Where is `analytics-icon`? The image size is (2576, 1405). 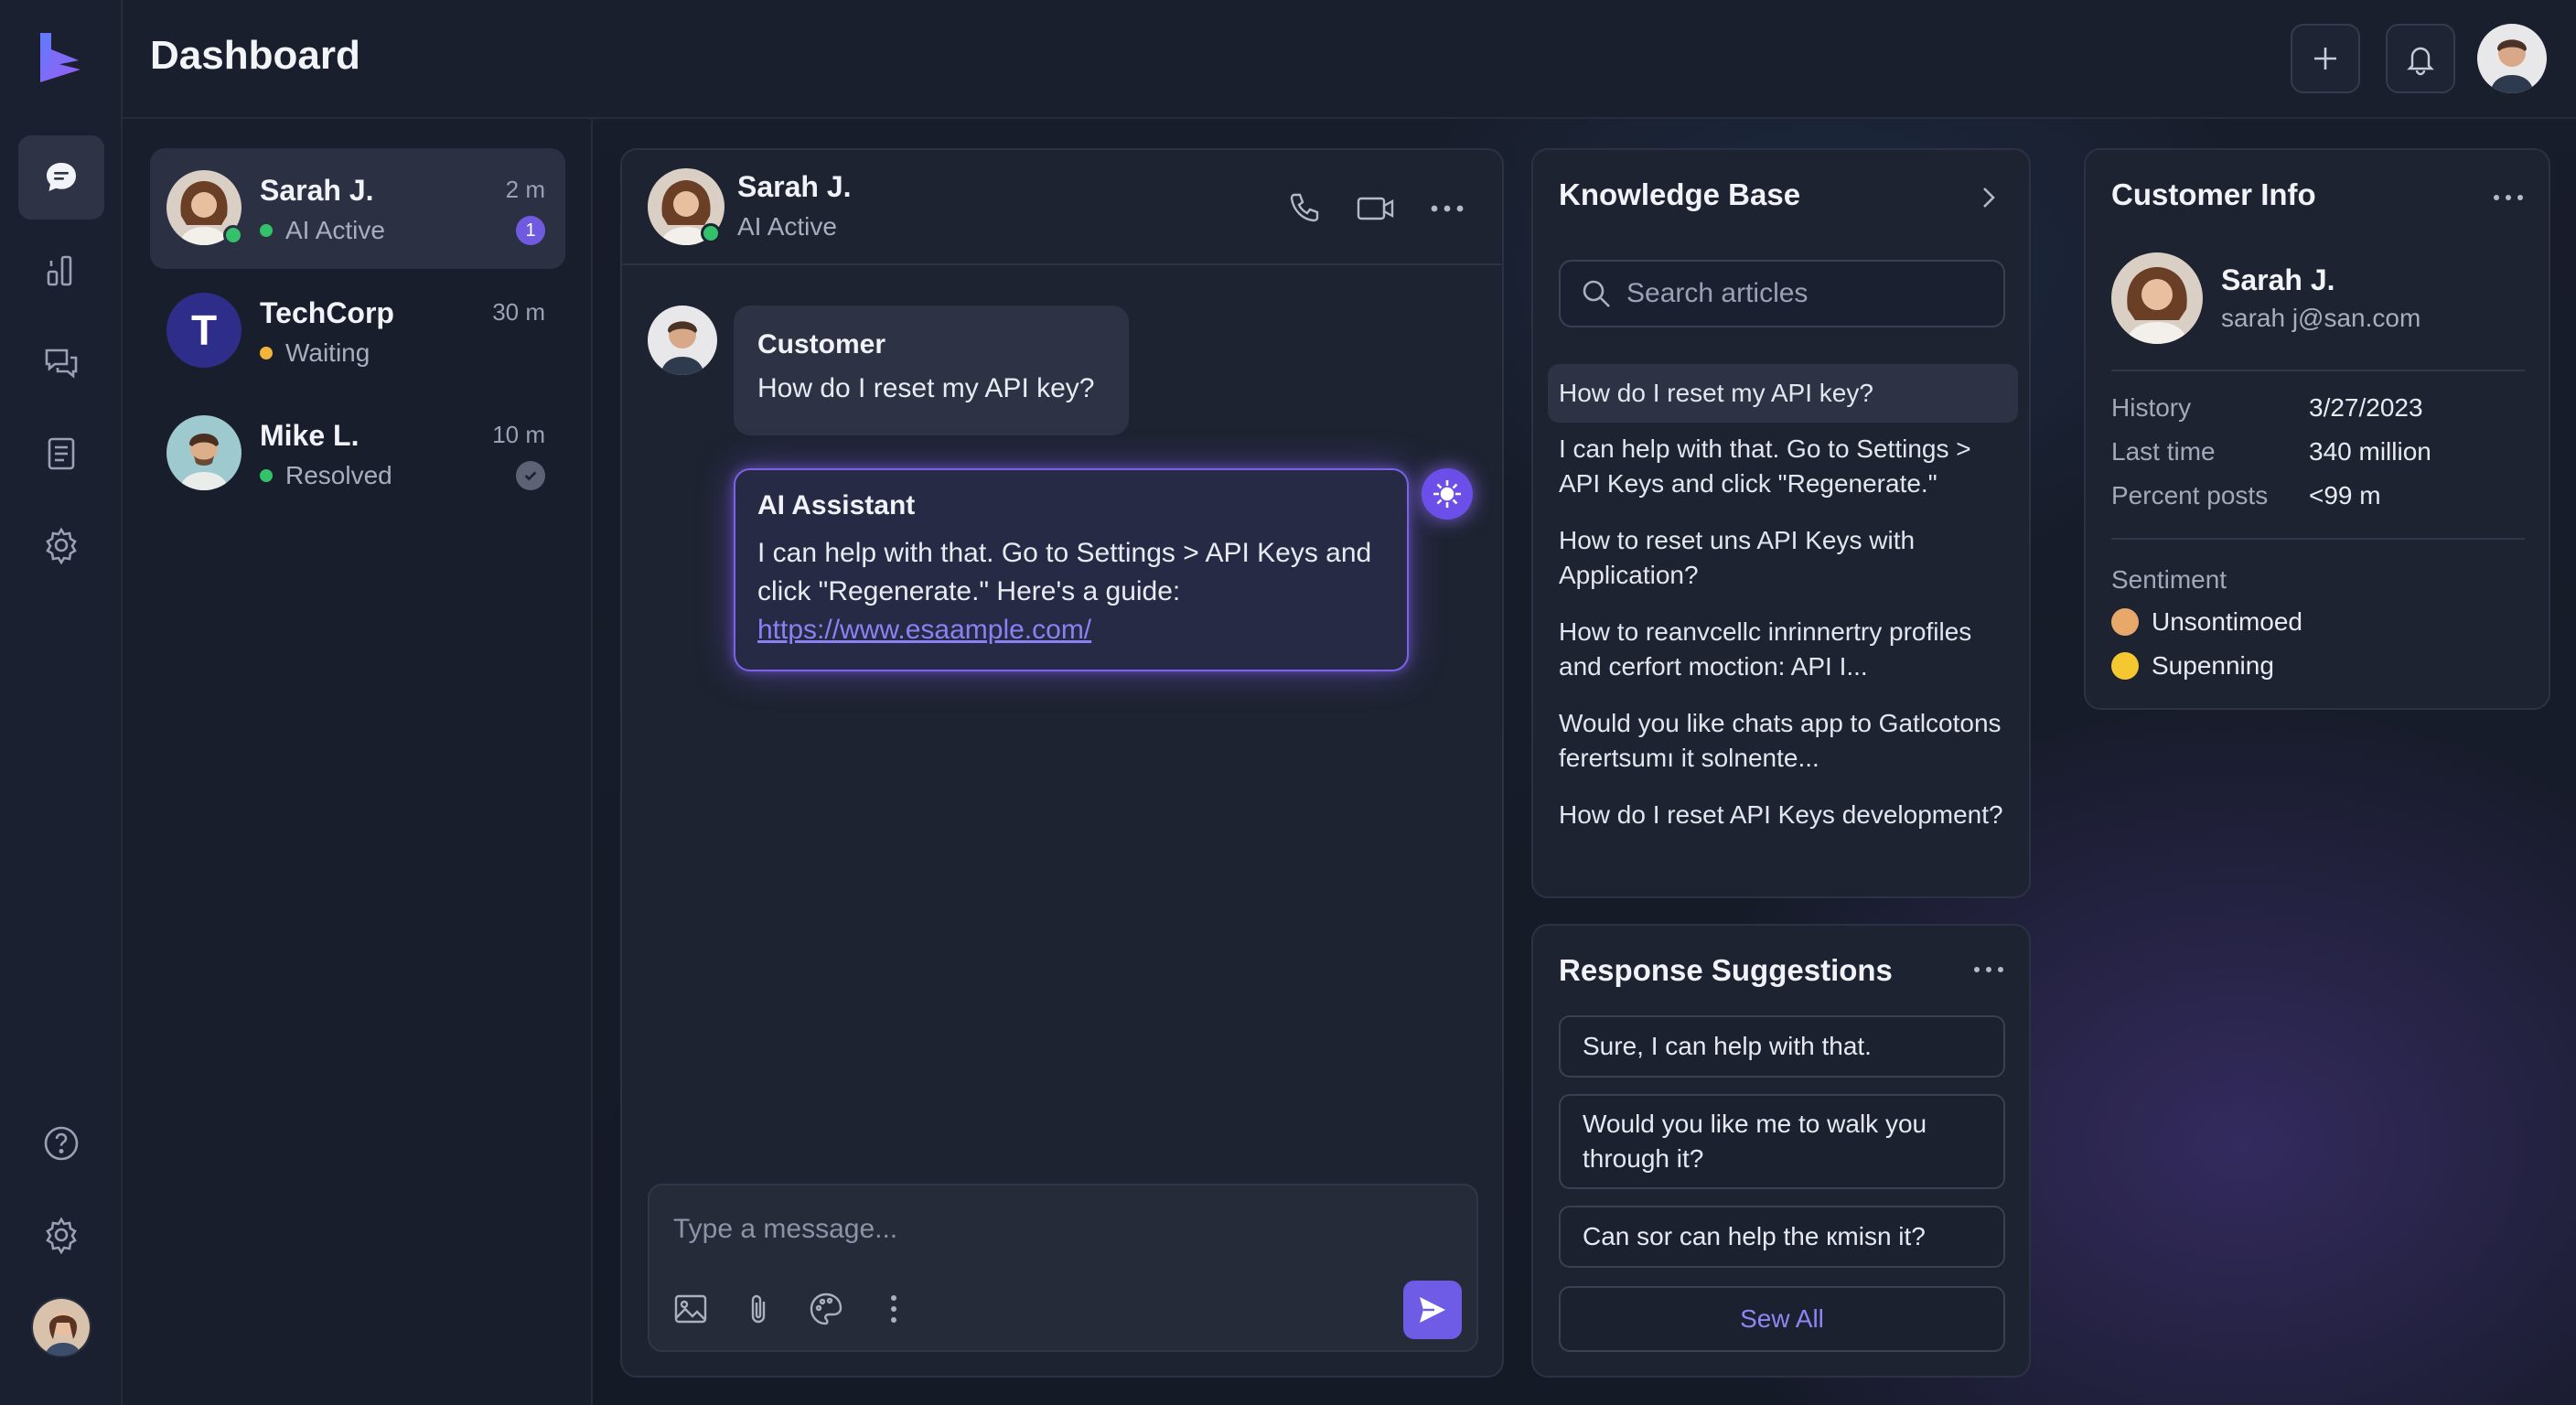
analytics-icon is located at coordinates (59, 270).